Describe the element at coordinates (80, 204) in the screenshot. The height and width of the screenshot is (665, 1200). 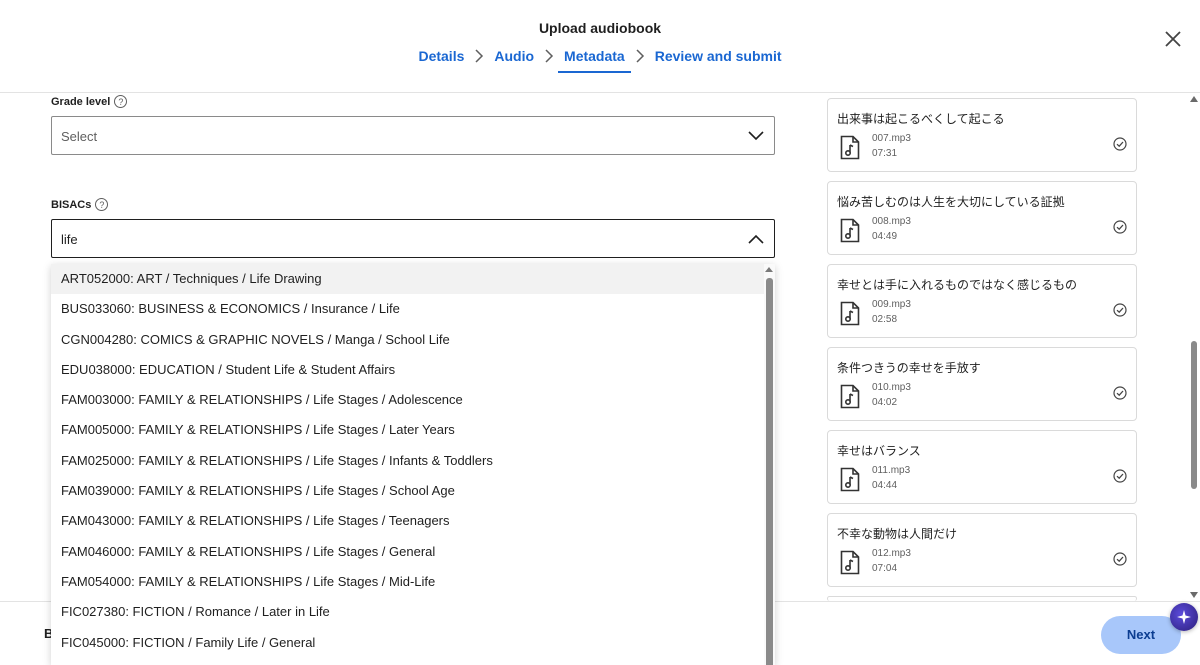
I see `bisacs-label: BISACs ?` at that location.